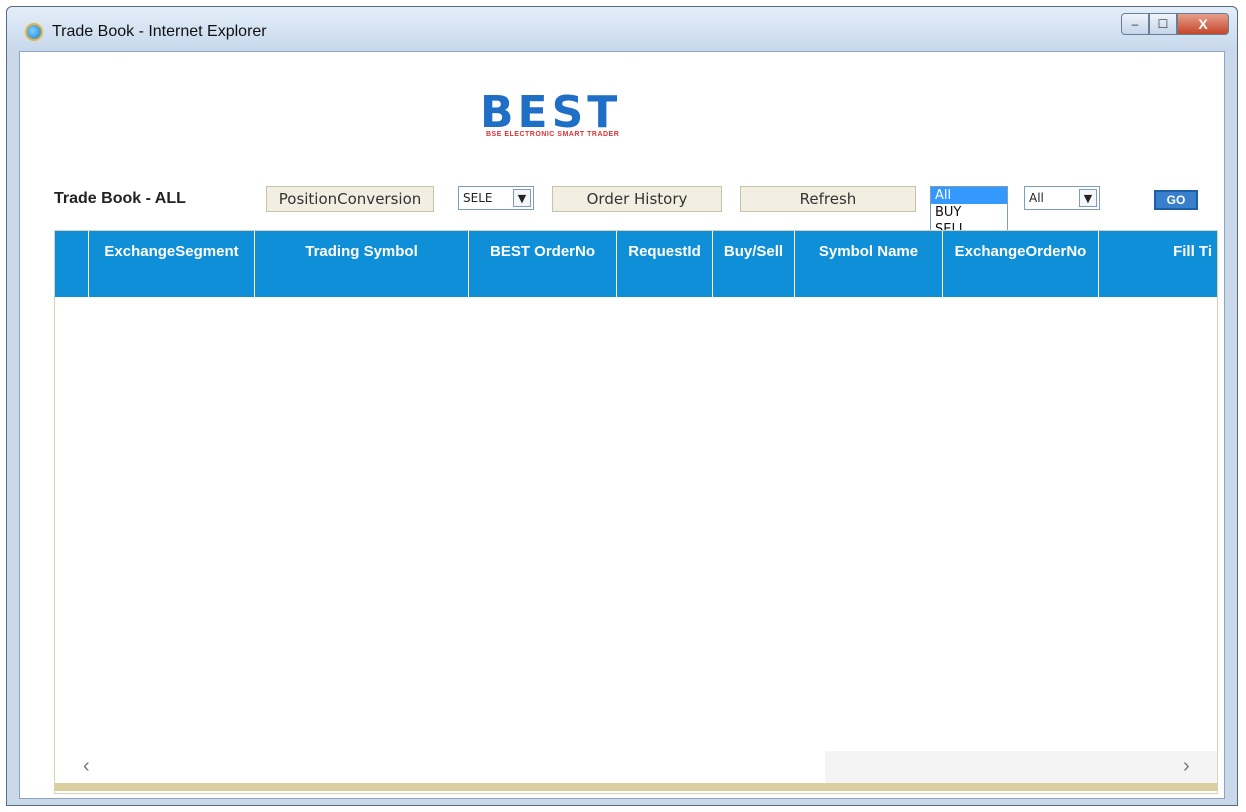 The height and width of the screenshot is (812, 1246). What do you see at coordinates (636, 787) in the screenshot?
I see `grid-footer-bar` at bounding box center [636, 787].